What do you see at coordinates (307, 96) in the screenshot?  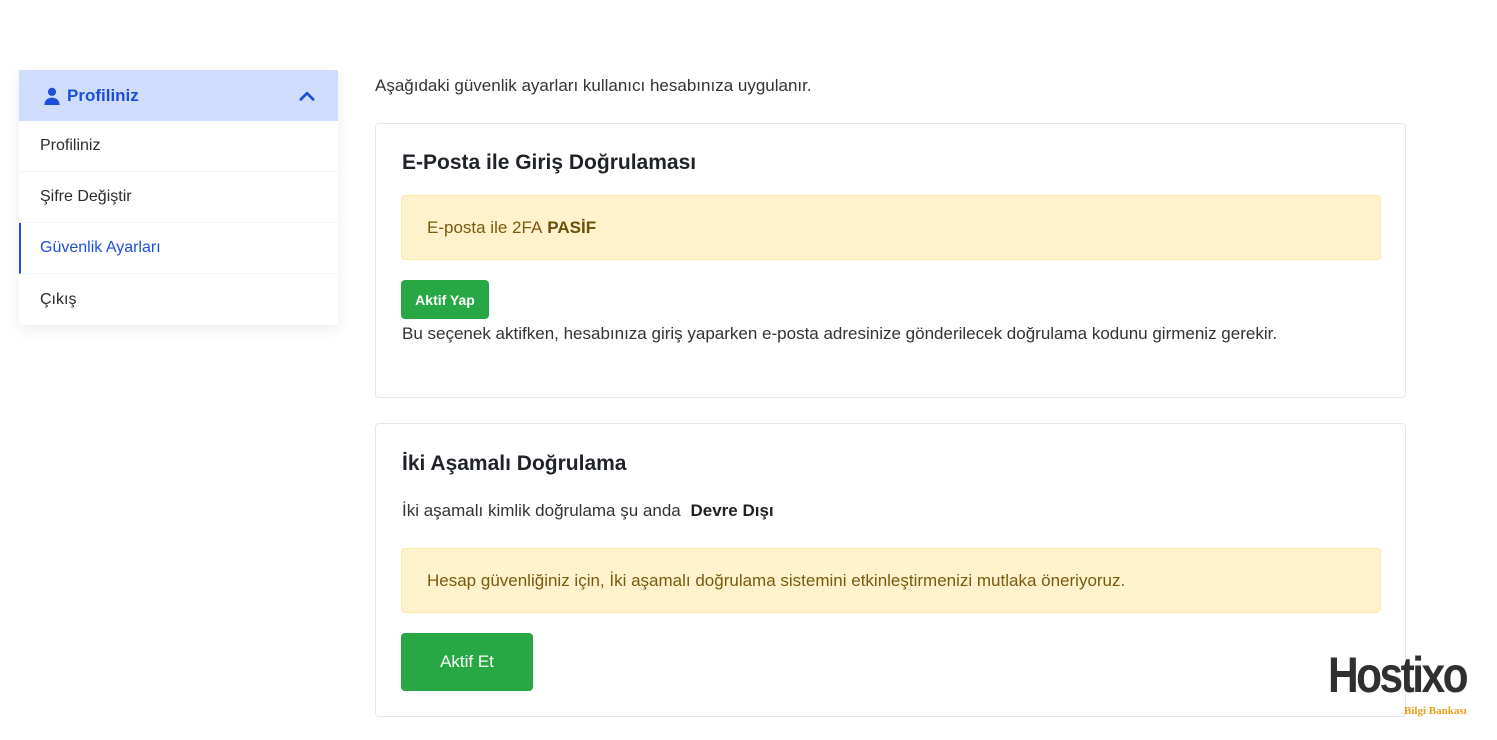 I see `chevron-up-icon` at bounding box center [307, 96].